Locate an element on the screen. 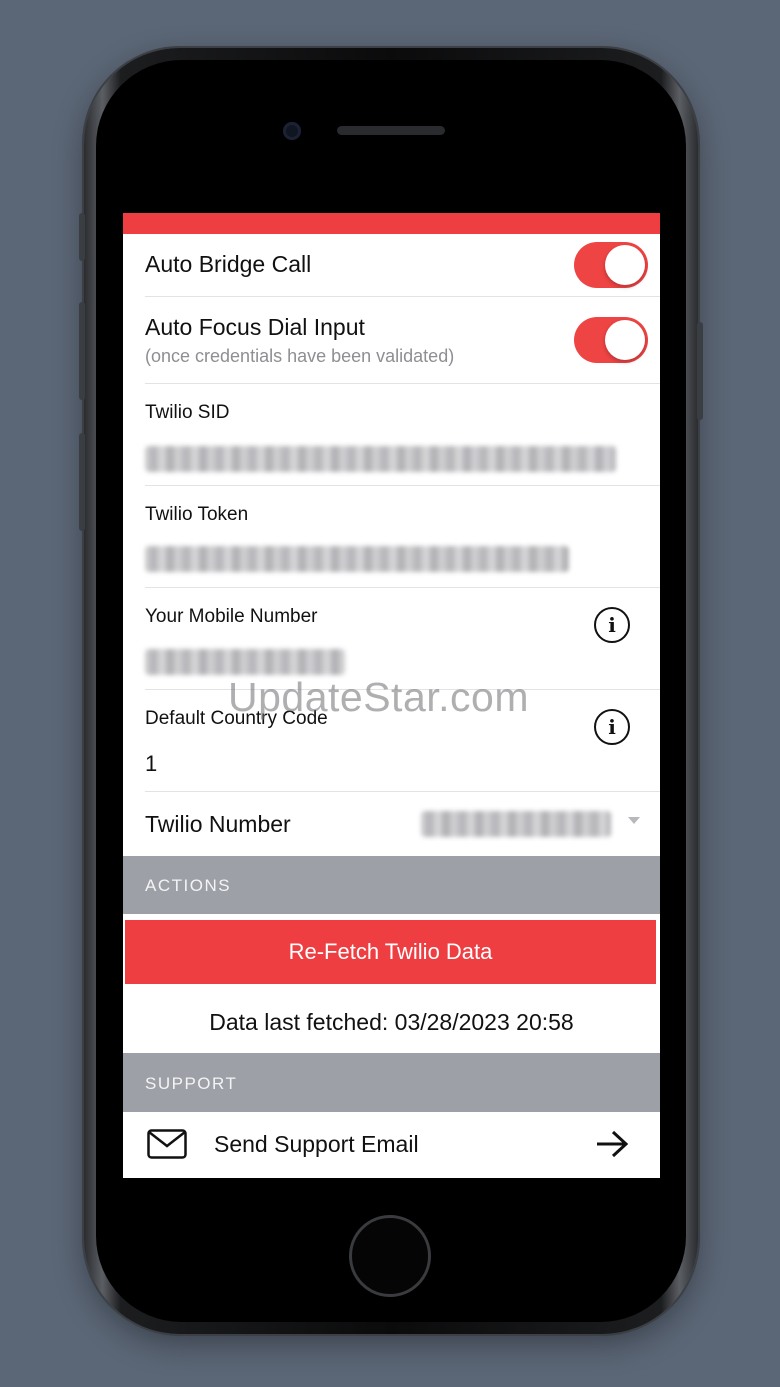 Image resolution: width=780 pixels, height=1387 pixels. power-button is located at coordinates (700, 371).